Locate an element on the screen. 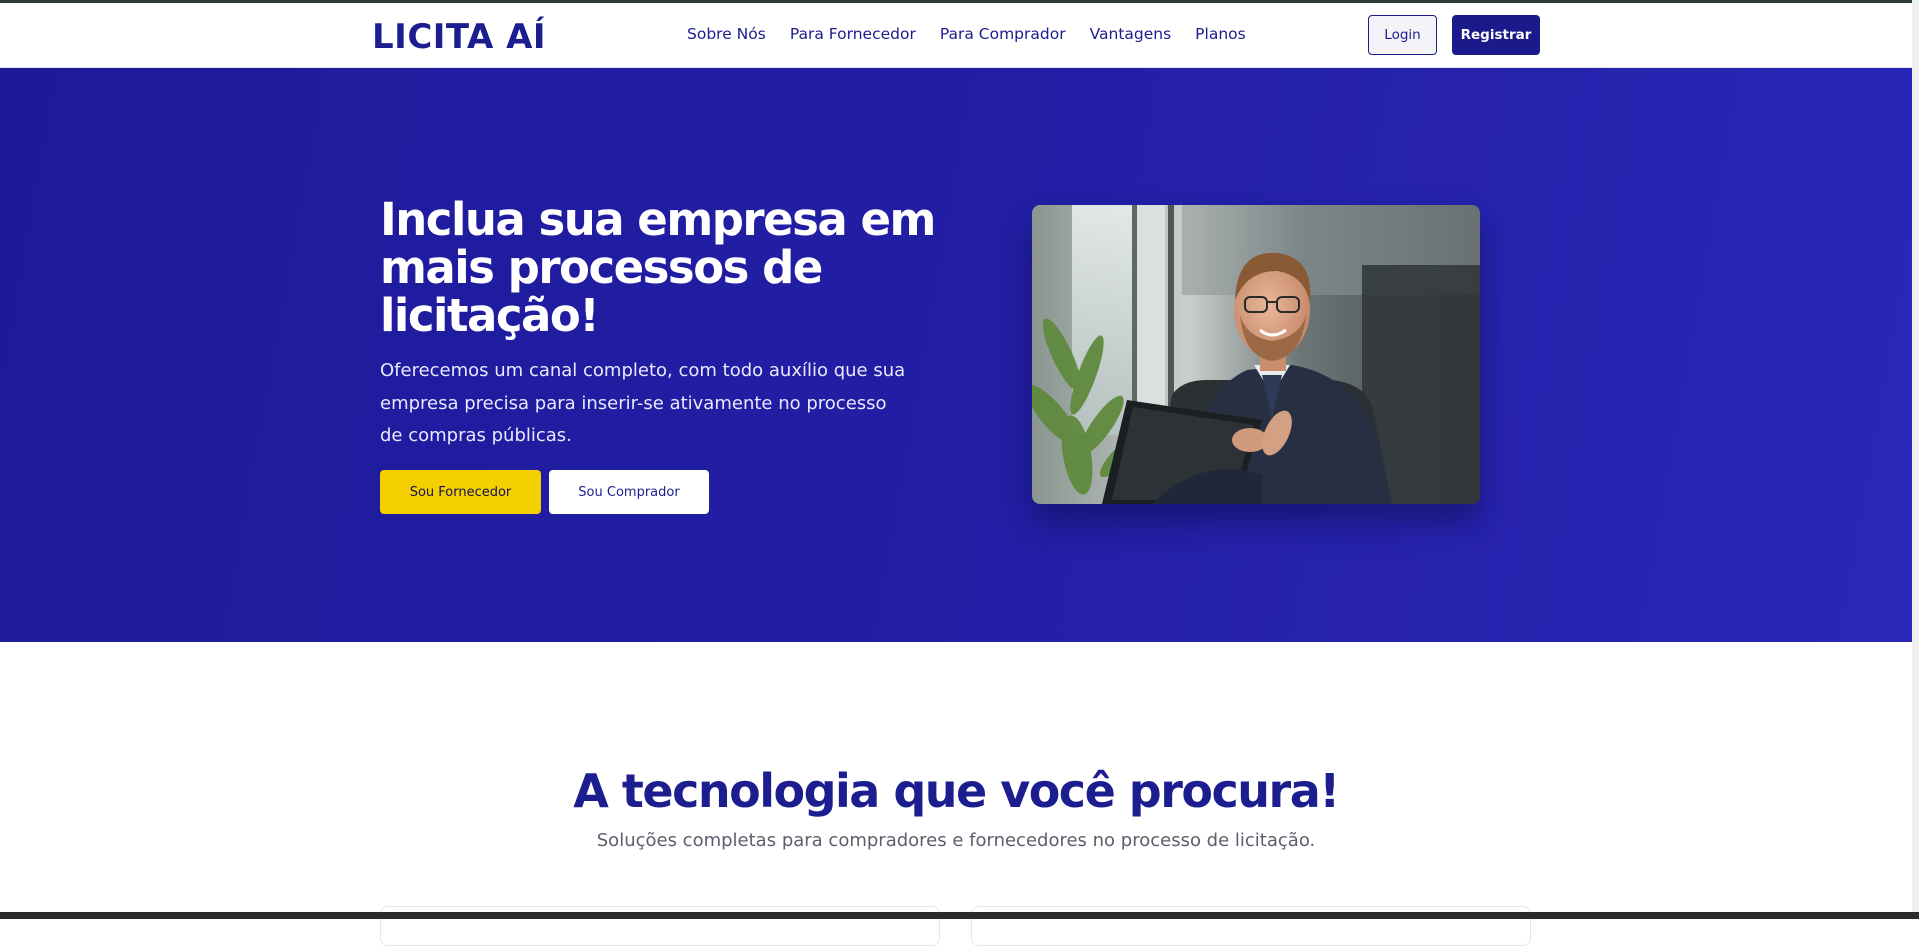 The image size is (1919, 946). nav-link-para-fornecedor: Para Fornecedor is located at coordinates (853, 34).